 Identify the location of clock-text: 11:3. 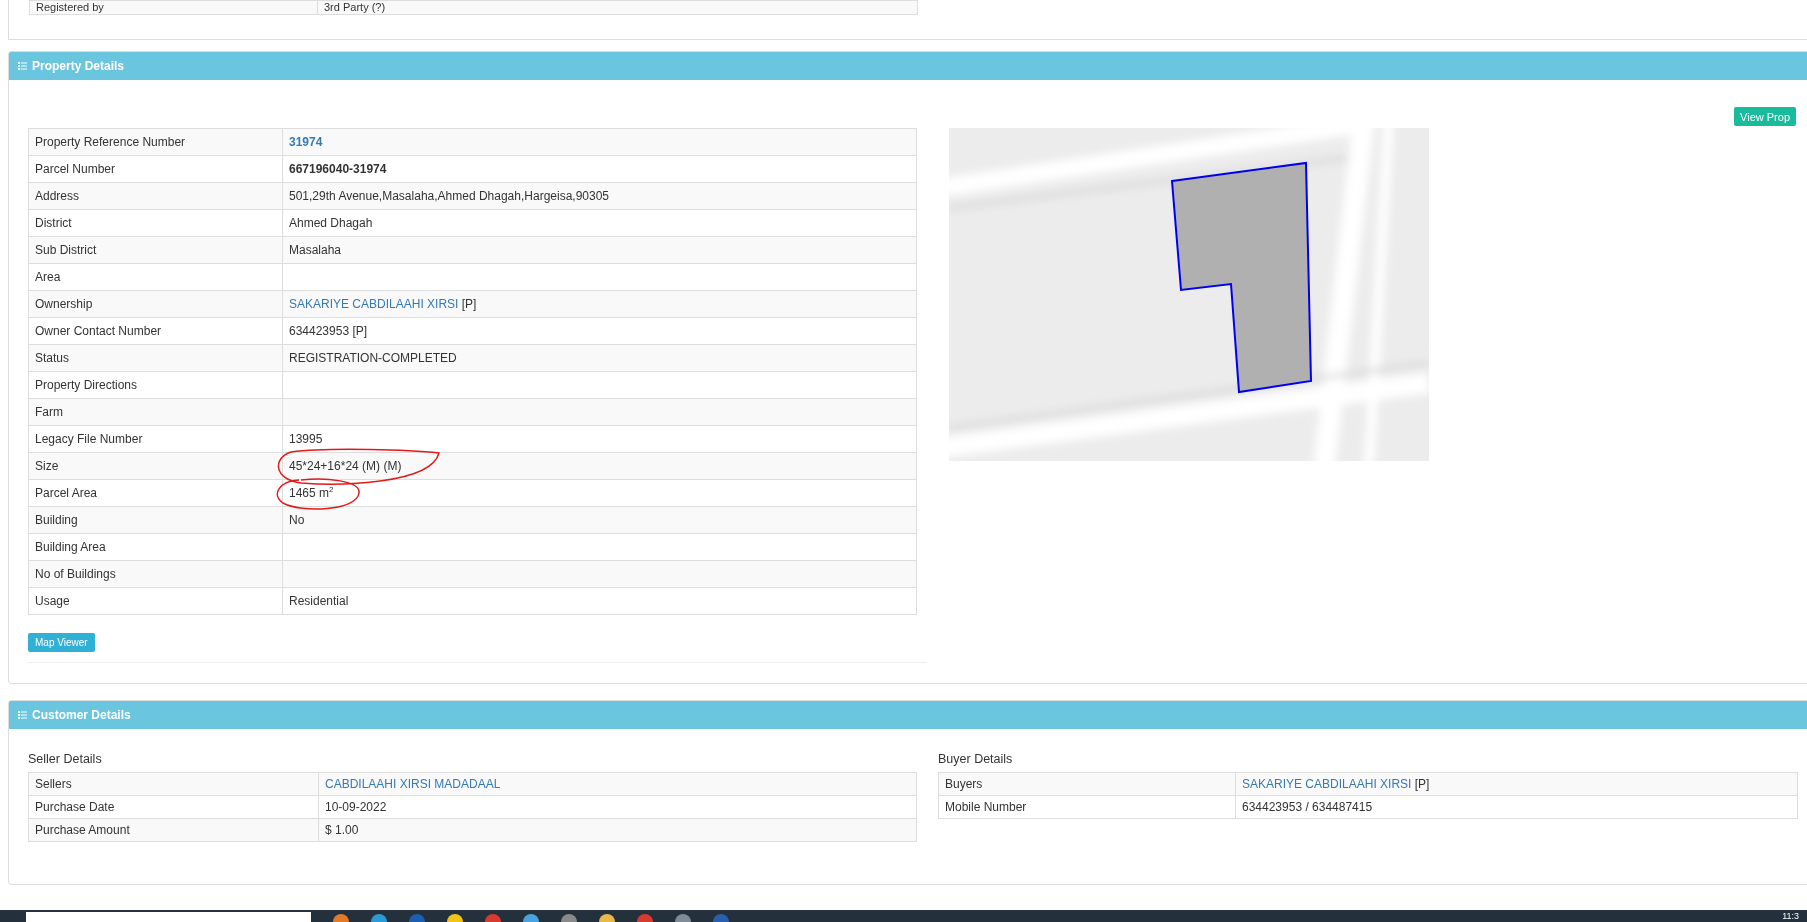
(1790, 916).